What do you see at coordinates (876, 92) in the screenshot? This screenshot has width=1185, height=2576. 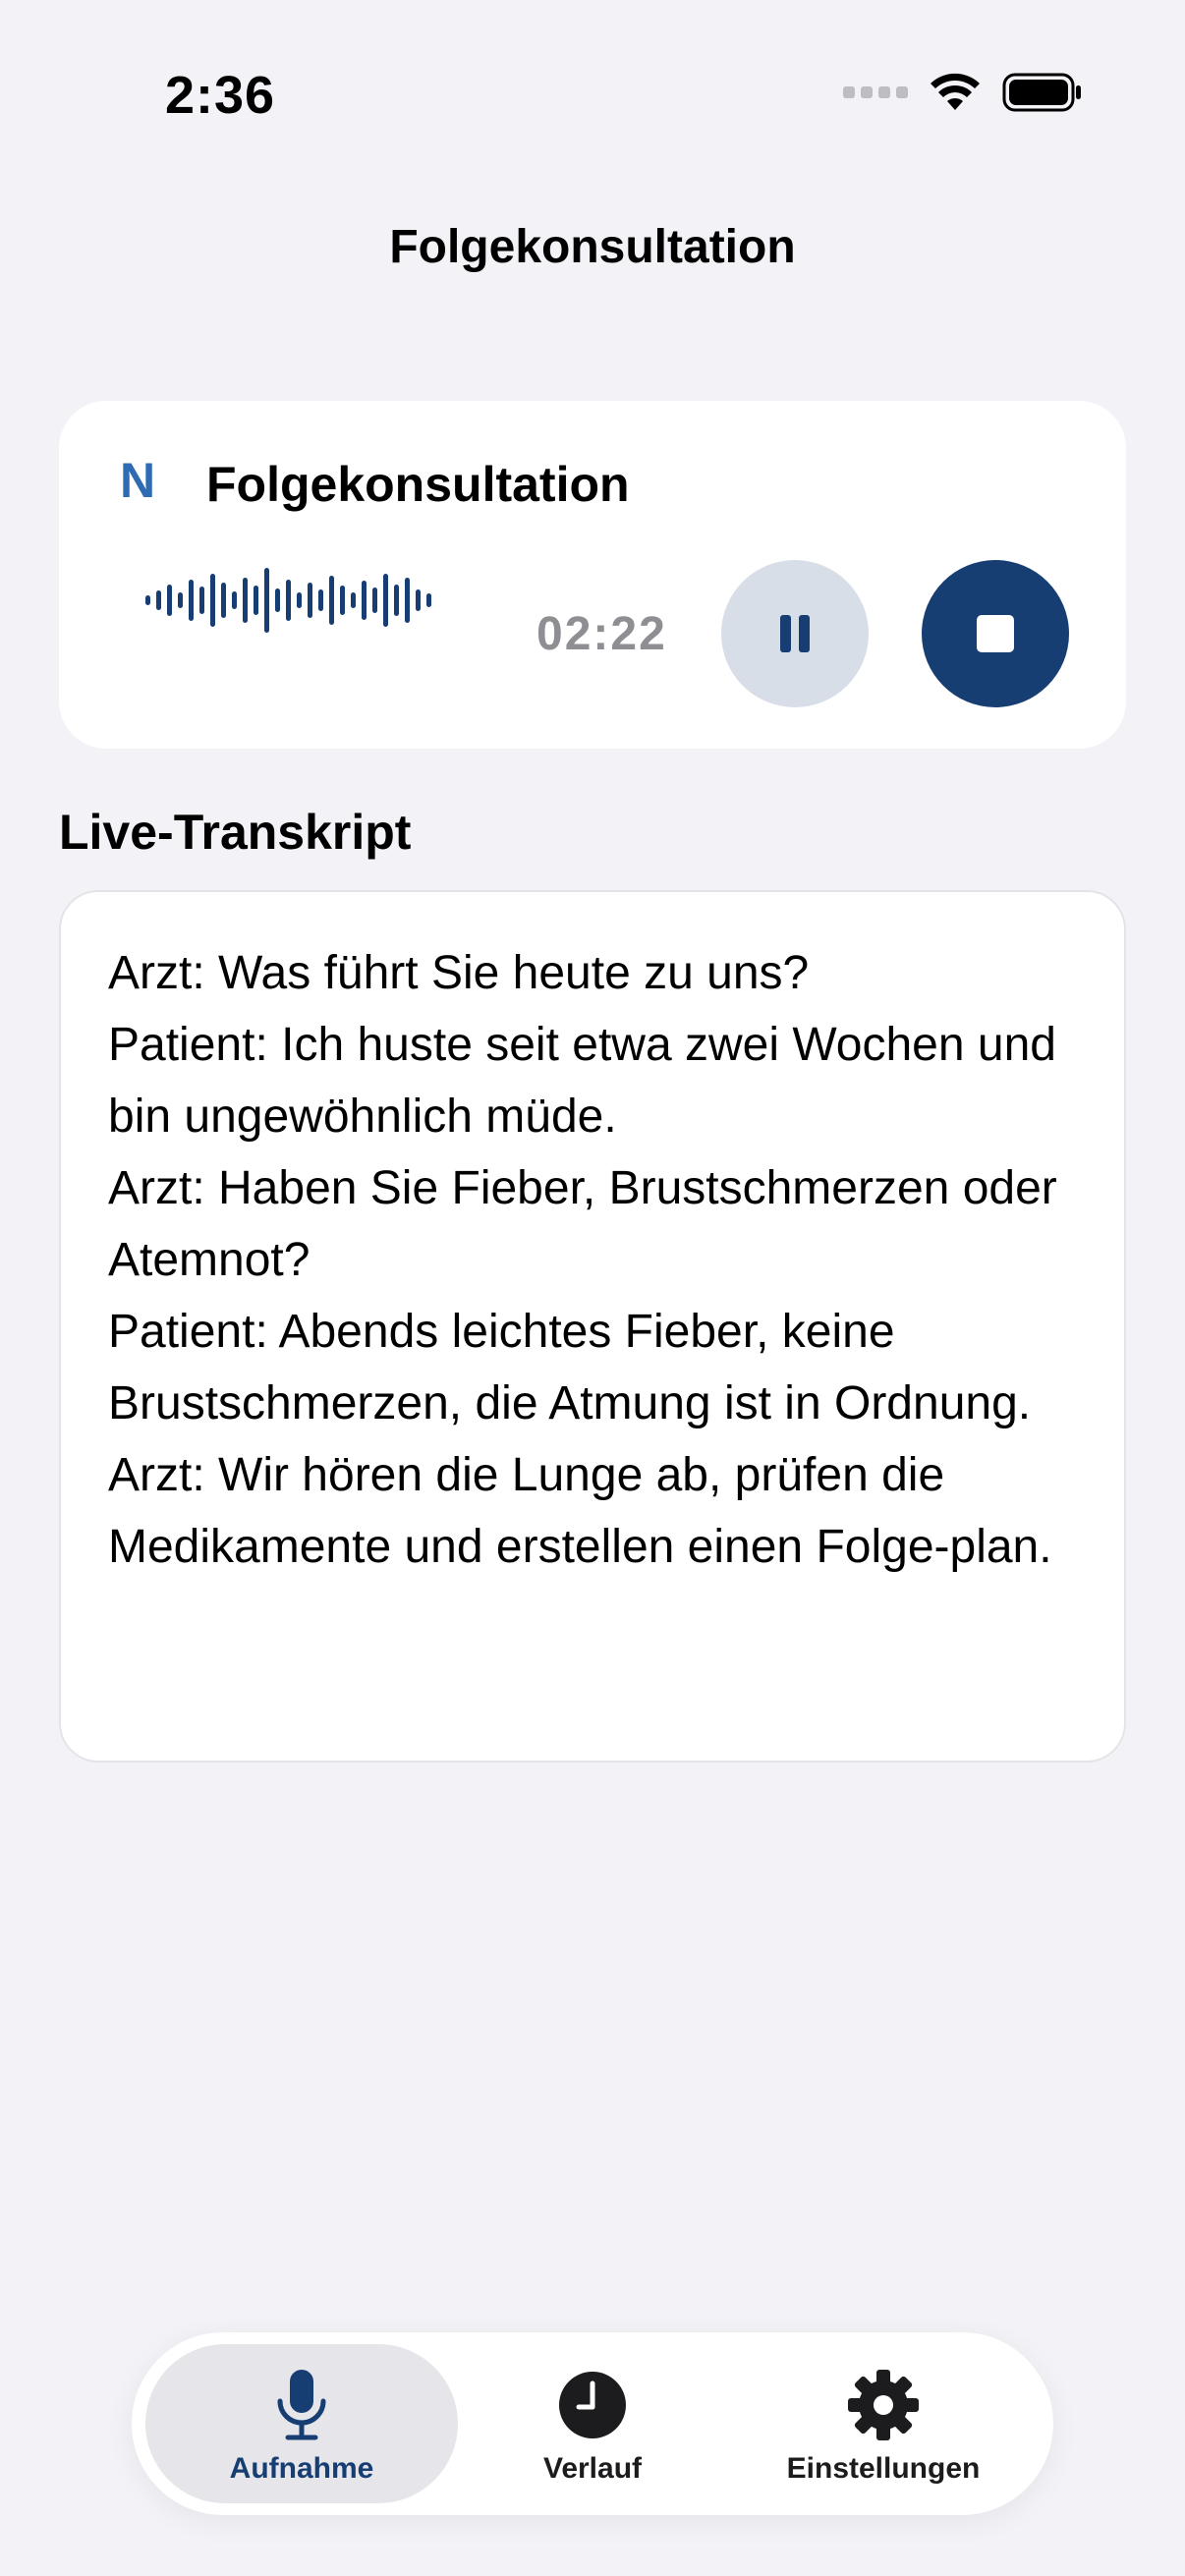 I see `cellular-signal-icon` at bounding box center [876, 92].